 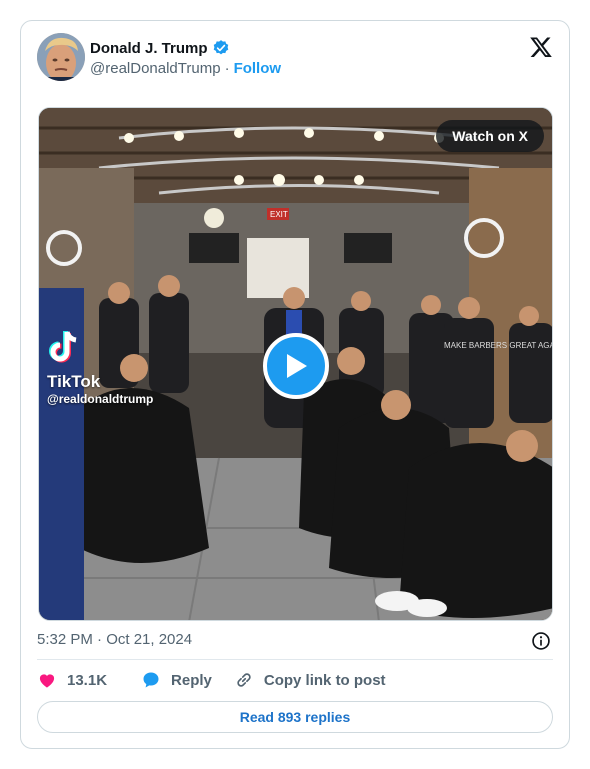 What do you see at coordinates (541, 47) in the screenshot?
I see `x-logo-icon` at bounding box center [541, 47].